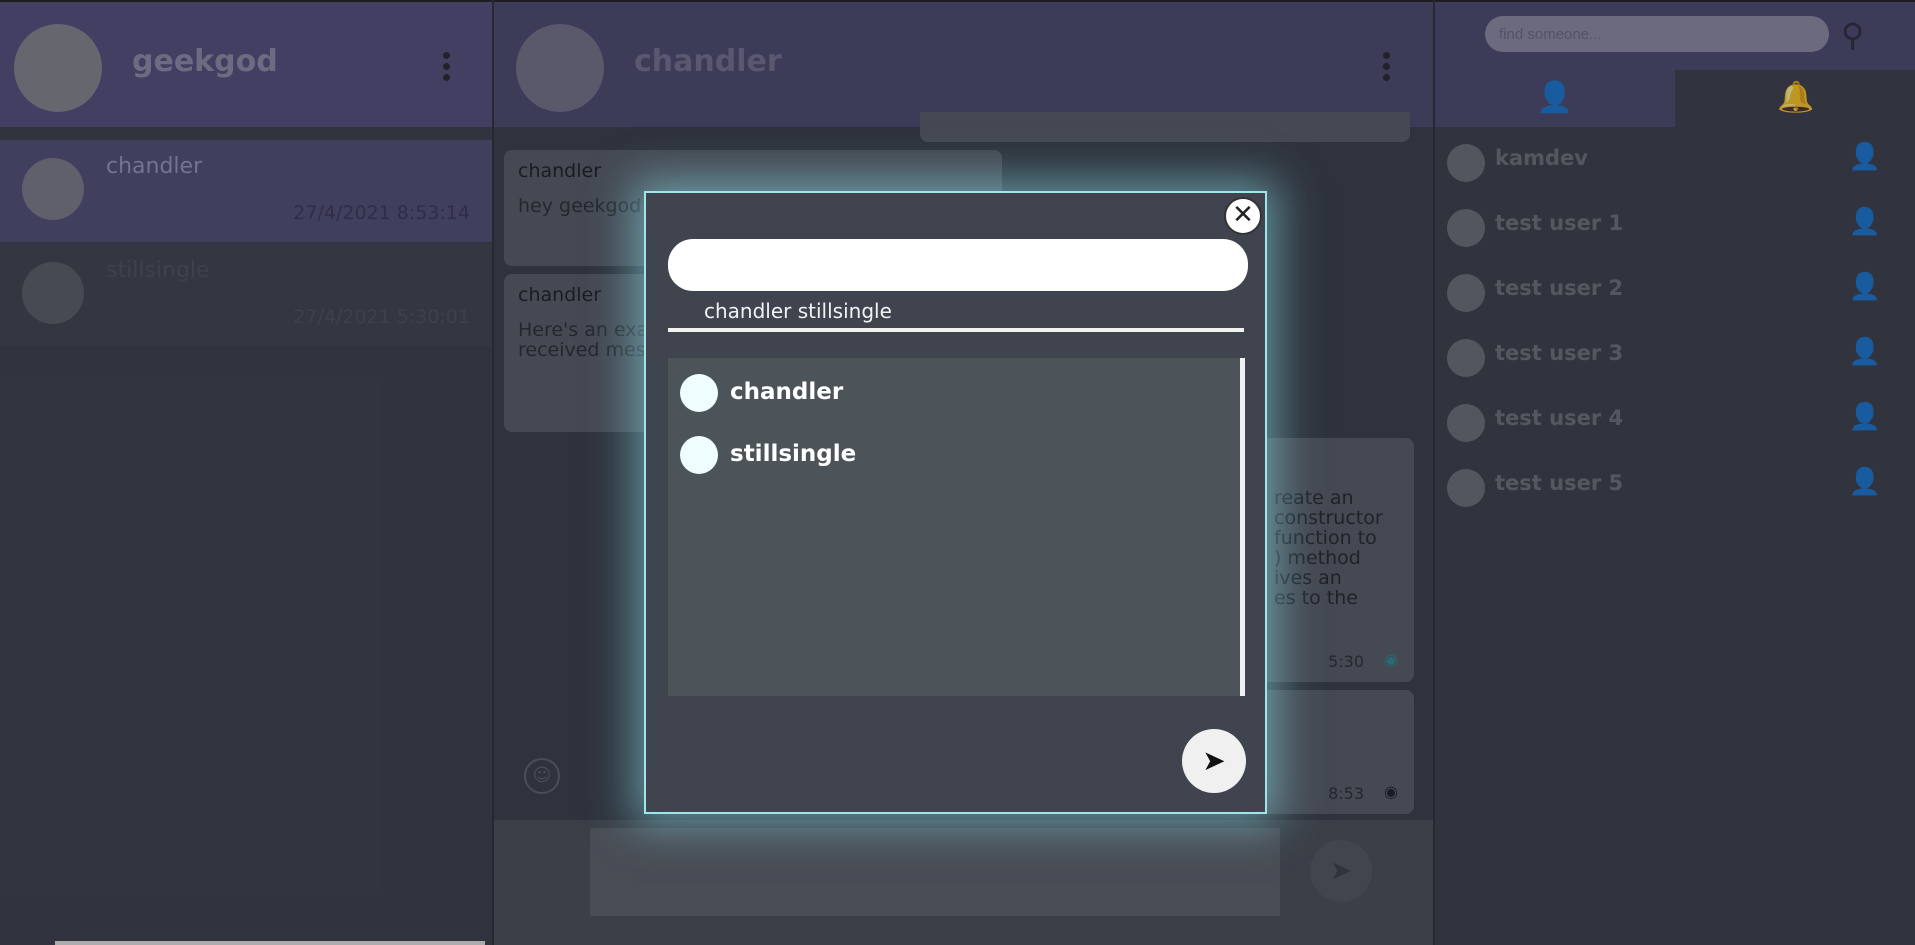 This screenshot has width=1915, height=945. Describe the element at coordinates (958, 265) in the screenshot. I see `group-name-input` at that location.